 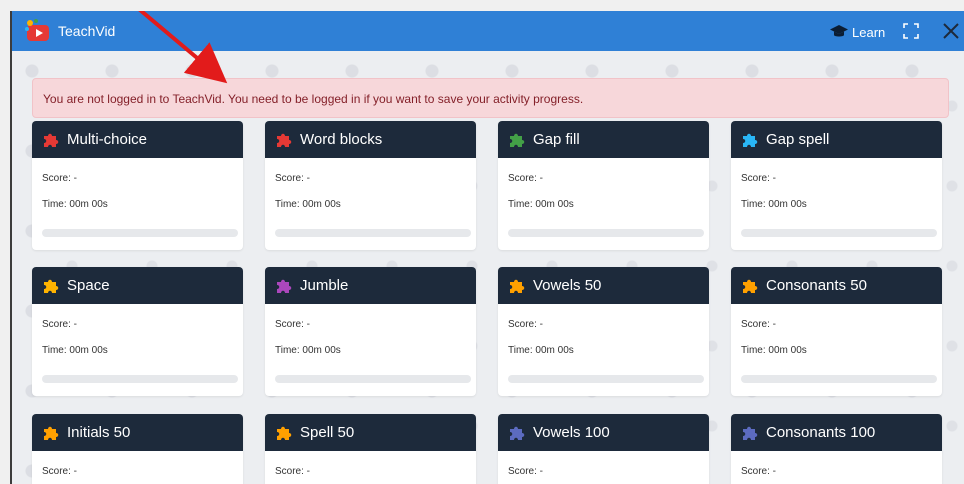 What do you see at coordinates (370, 285) in the screenshot?
I see `activity-card-header: Jumble` at bounding box center [370, 285].